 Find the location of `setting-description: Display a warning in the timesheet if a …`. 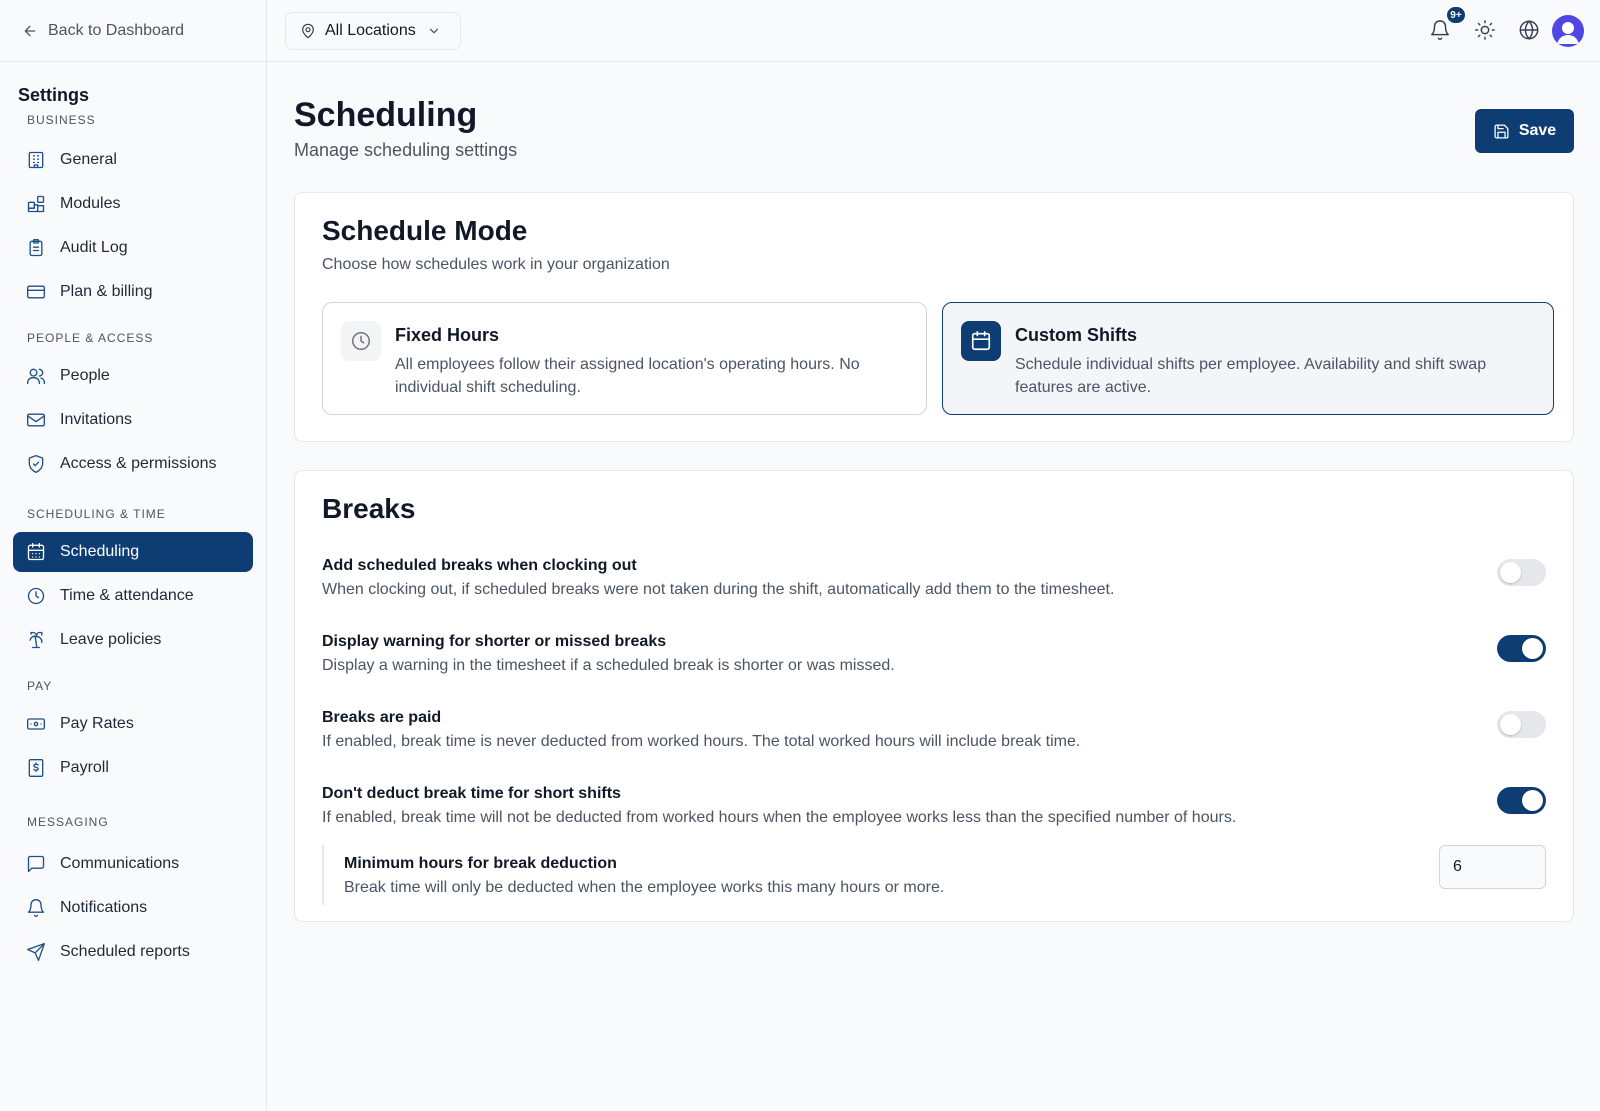

setting-description: Display a warning in the timesheet if a … is located at coordinates (608, 665).